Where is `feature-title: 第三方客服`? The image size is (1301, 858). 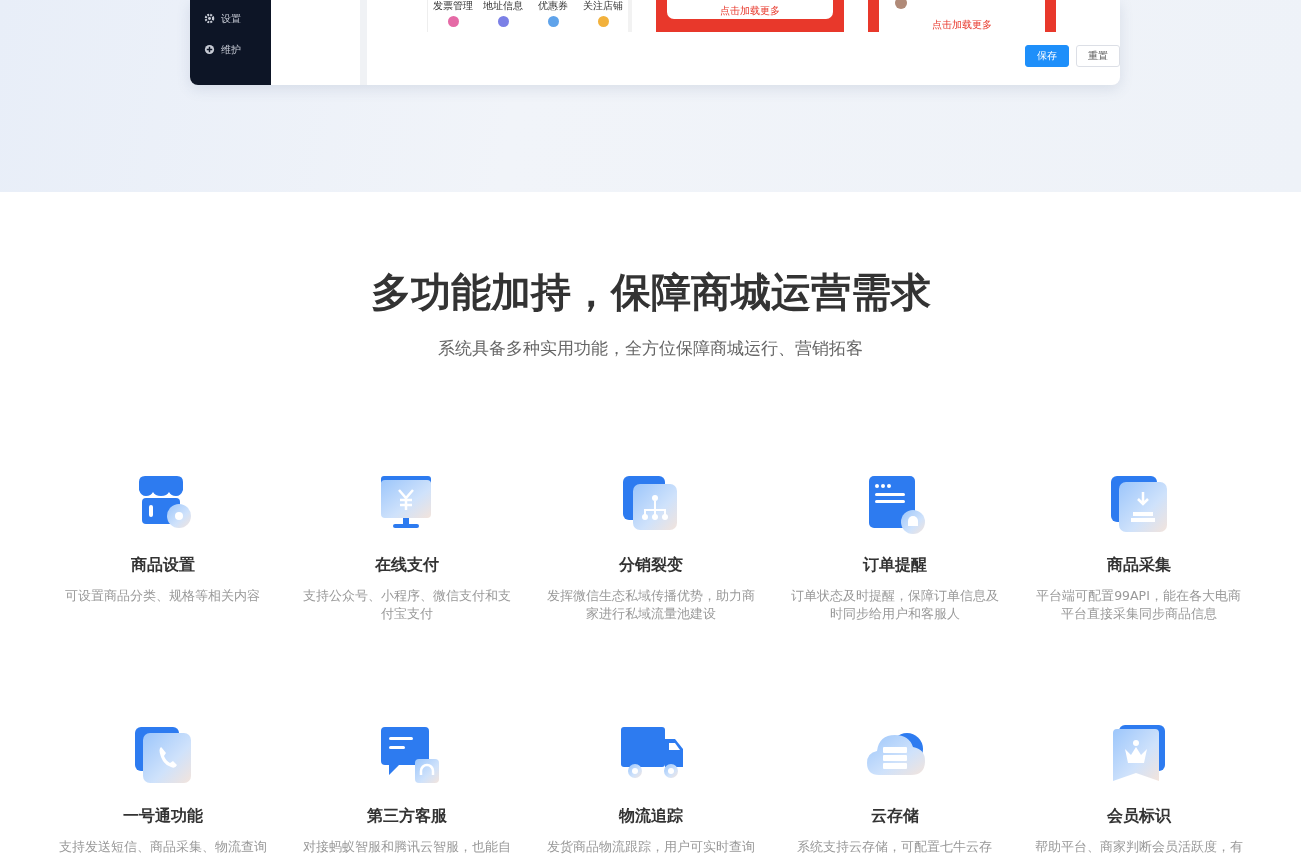 feature-title: 第三方客服 is located at coordinates (406, 816).